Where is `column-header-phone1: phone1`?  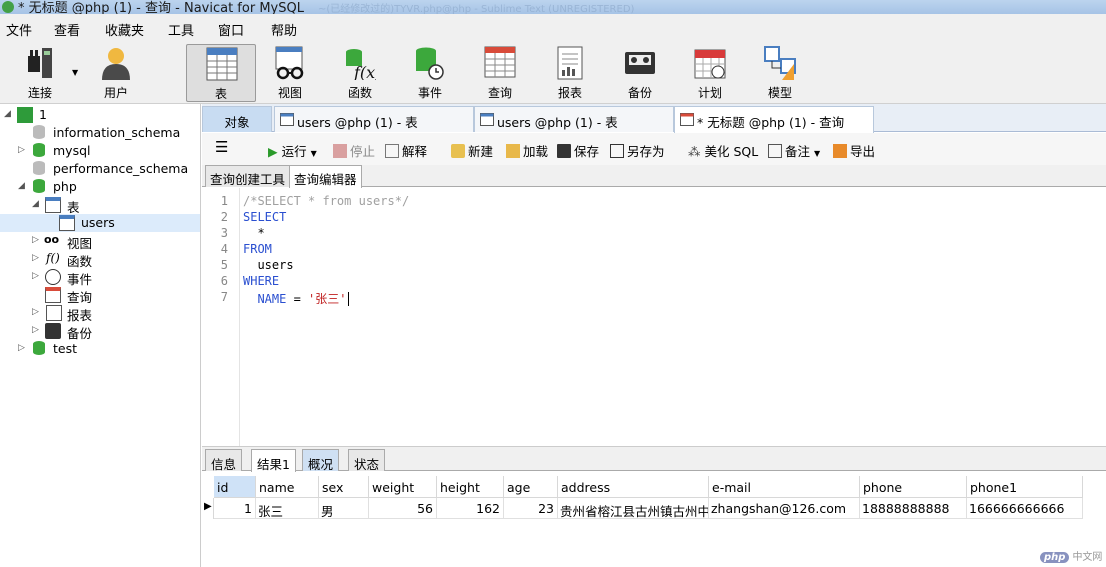 column-header-phone1: phone1 is located at coordinates (1025, 487).